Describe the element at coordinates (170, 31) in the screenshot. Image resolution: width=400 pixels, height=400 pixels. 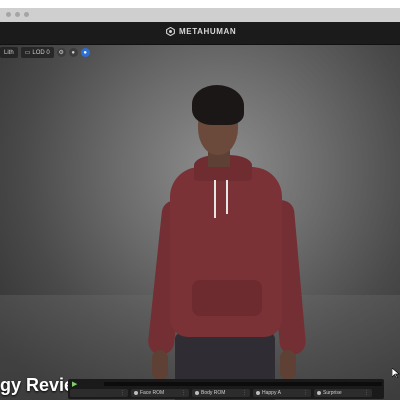
I see `metahuman-logo-icon` at that location.